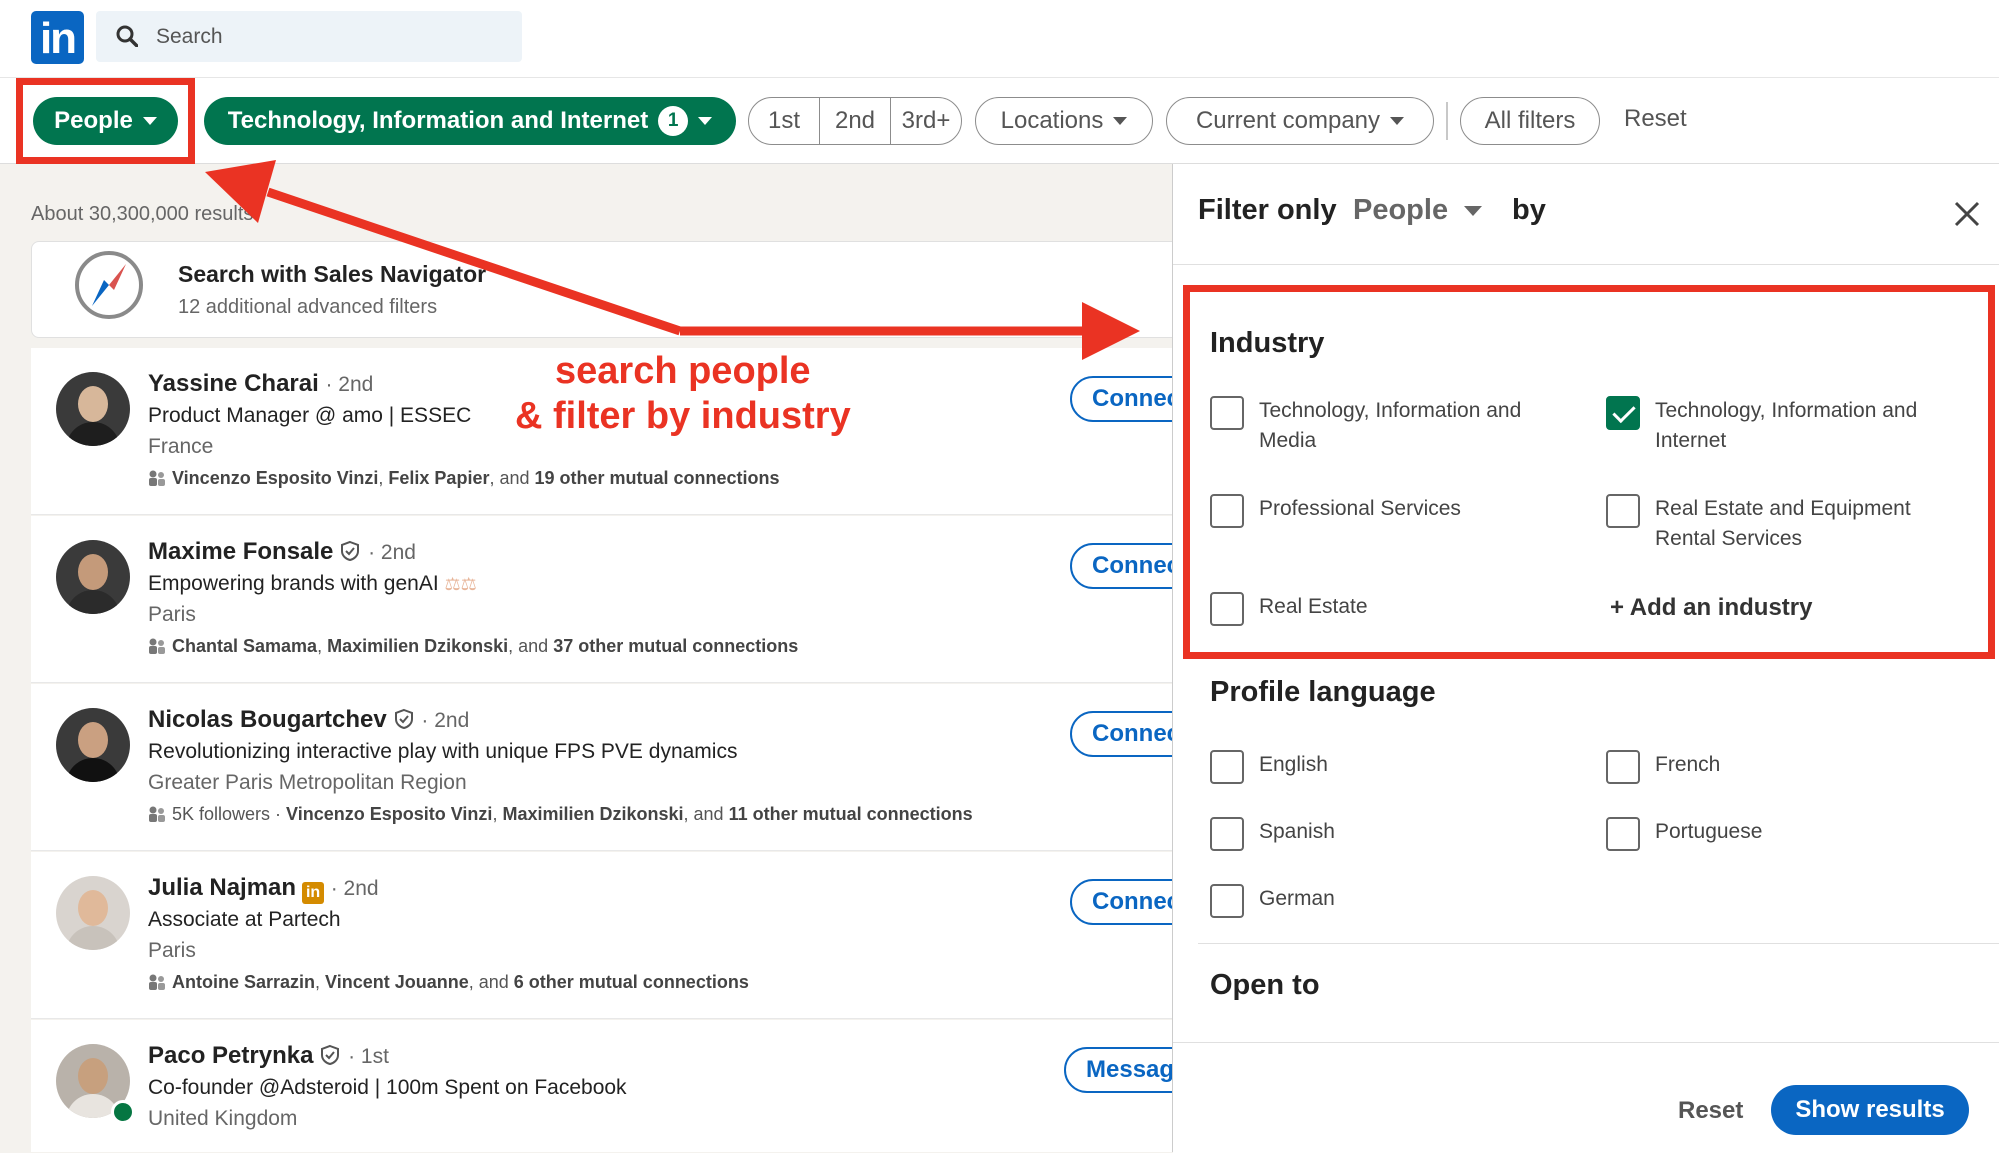 Image resolution: width=1999 pixels, height=1153 pixels. Describe the element at coordinates (683, 371) in the screenshot. I see `annotation-text-line1: search people` at that location.